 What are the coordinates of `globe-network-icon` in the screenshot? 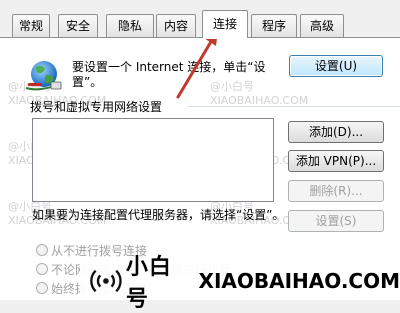 It's located at (43, 76).